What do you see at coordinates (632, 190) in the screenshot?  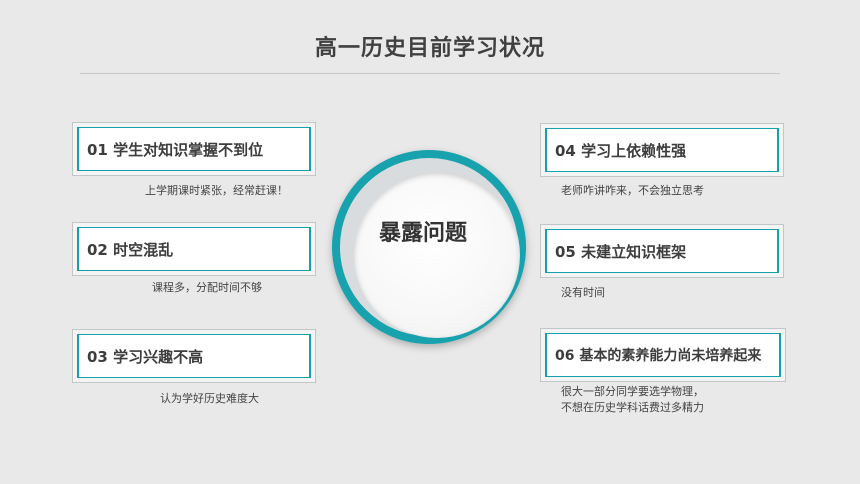 I see `problem-desc-04: 老师咋讲咋来，不会独立思考` at bounding box center [632, 190].